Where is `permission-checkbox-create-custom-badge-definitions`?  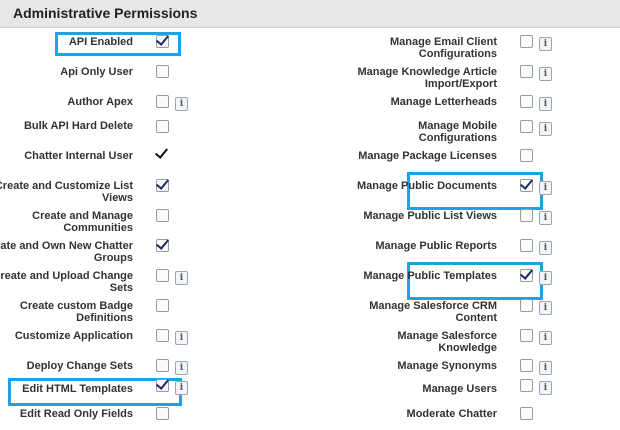 permission-checkbox-create-custom-badge-definitions is located at coordinates (162, 305).